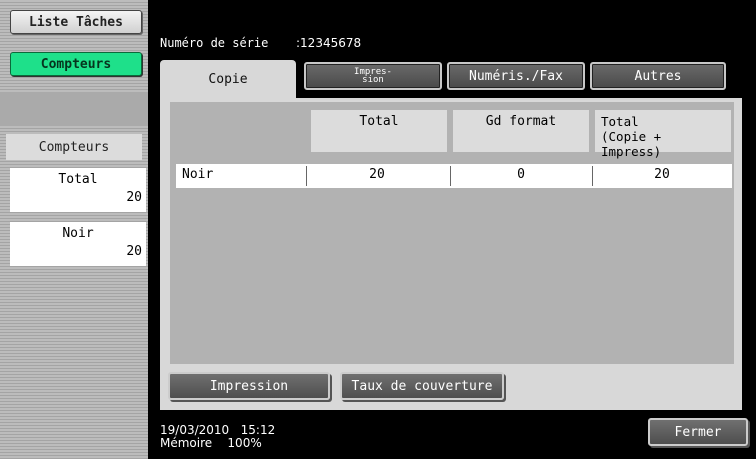 The width and height of the screenshot is (756, 459). What do you see at coordinates (198, 174) in the screenshot?
I see `row-label: Noir` at bounding box center [198, 174].